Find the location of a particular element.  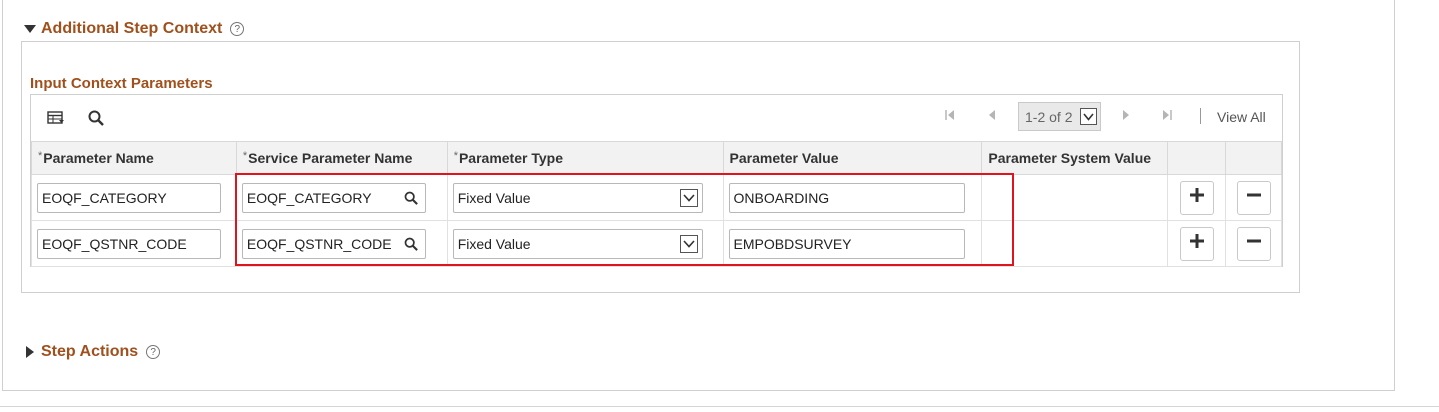

view-all-link: View All is located at coordinates (1241, 117).